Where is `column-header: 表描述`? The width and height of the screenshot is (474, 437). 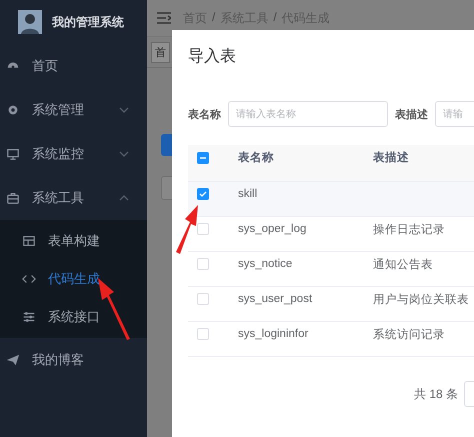
column-header: 表描述 is located at coordinates (391, 158).